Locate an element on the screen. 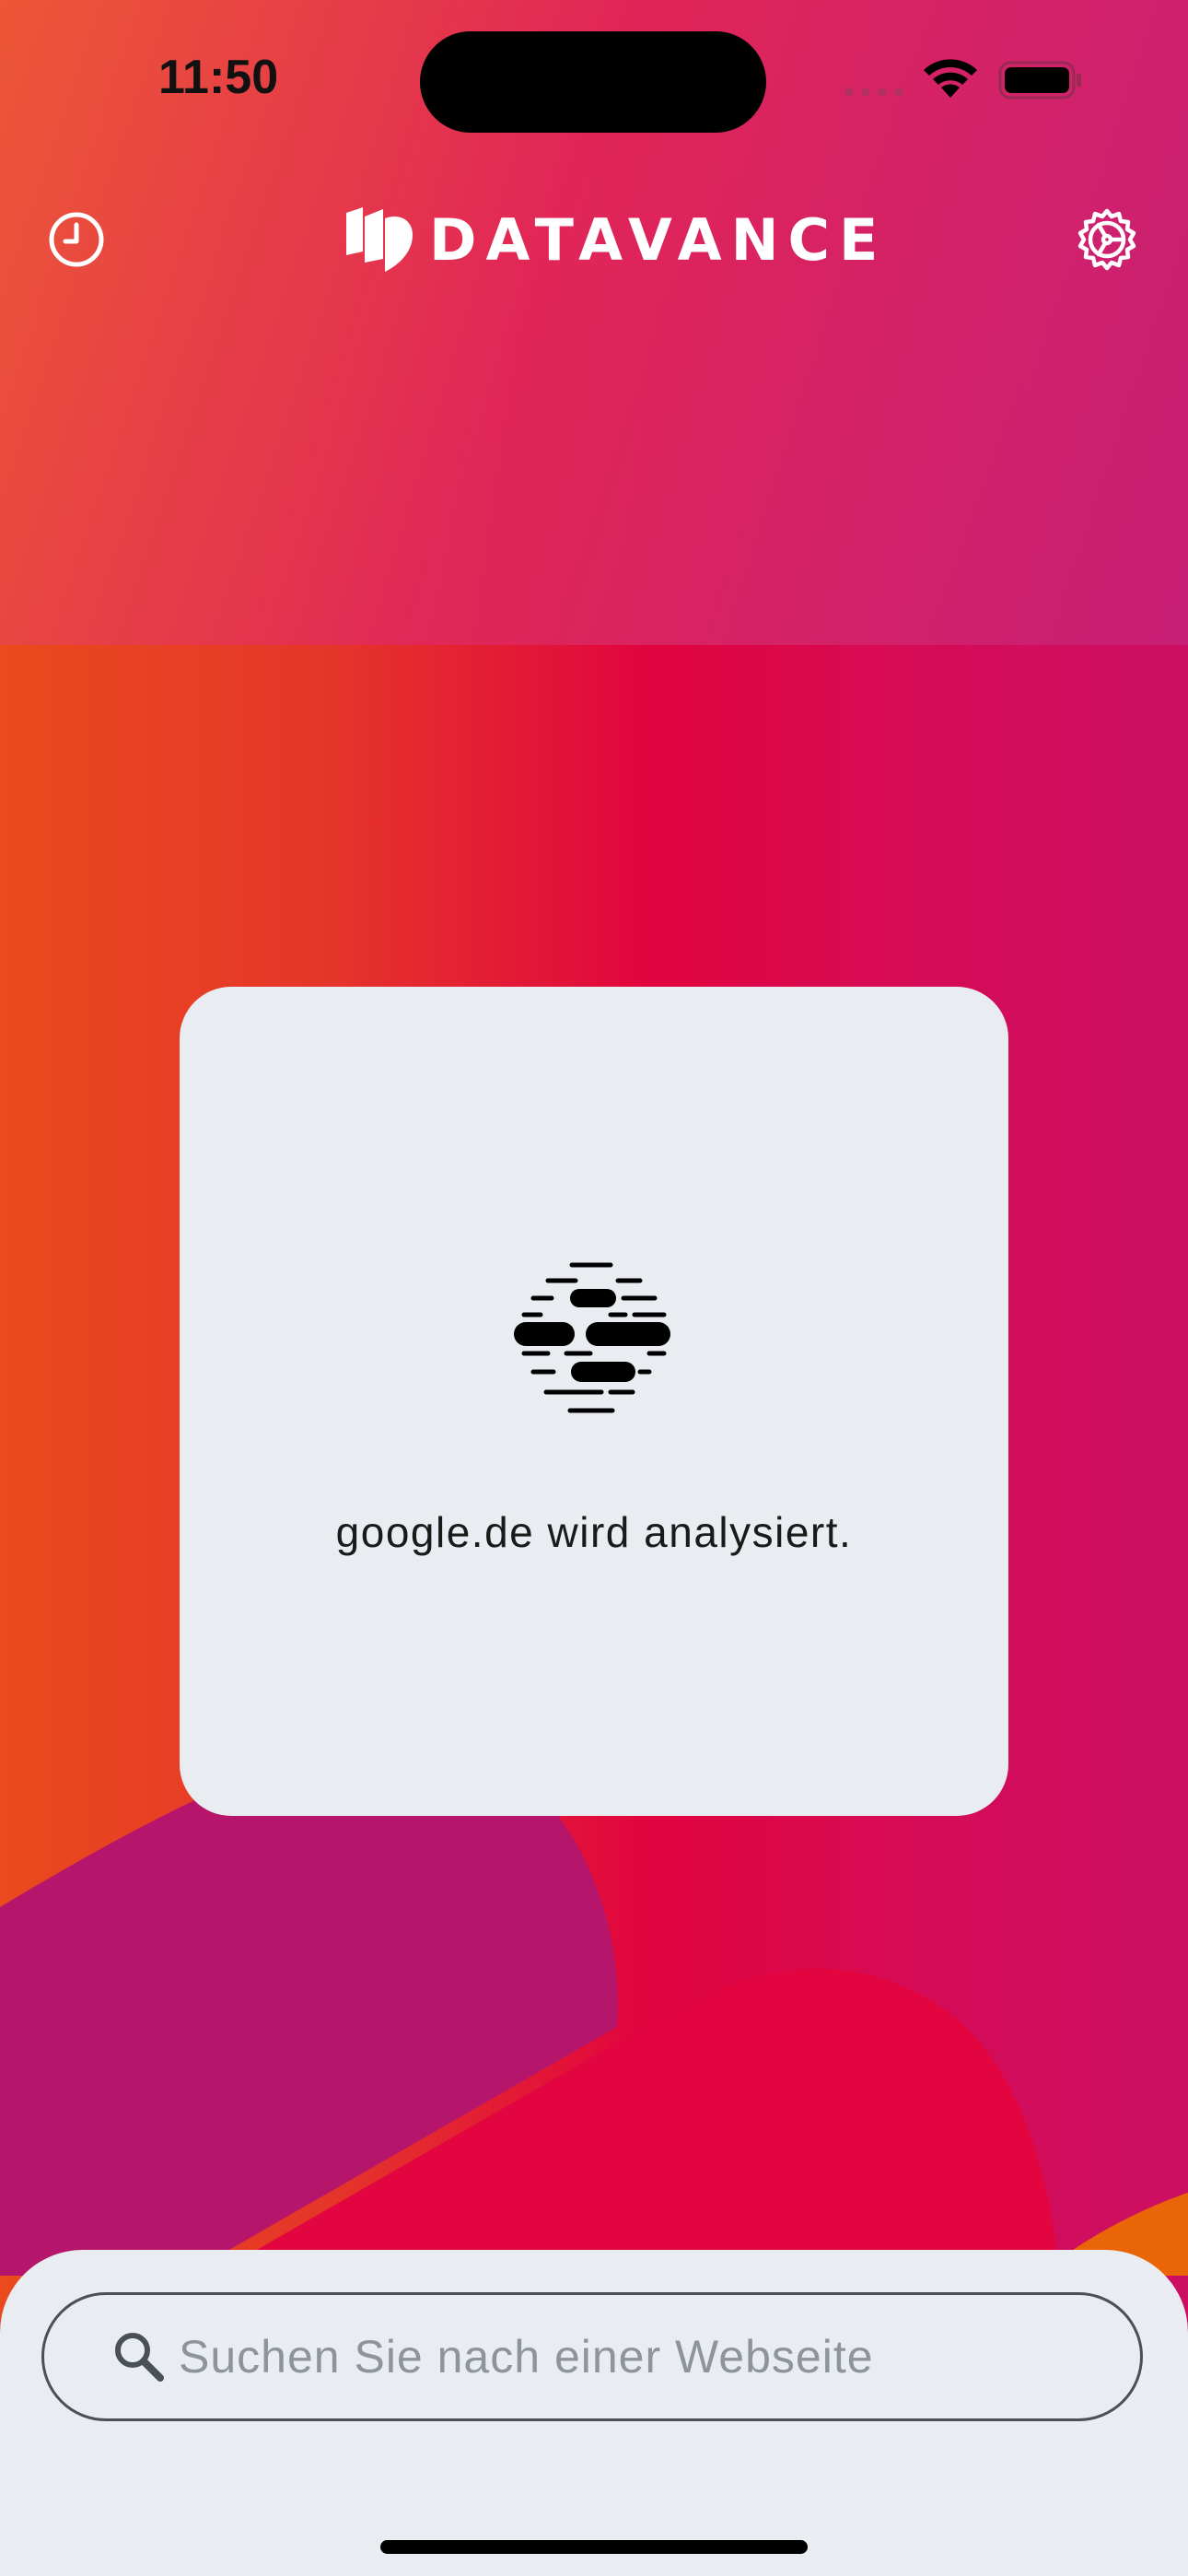 The image size is (1188, 2576). bottom-sheet is located at coordinates (594, 2413).